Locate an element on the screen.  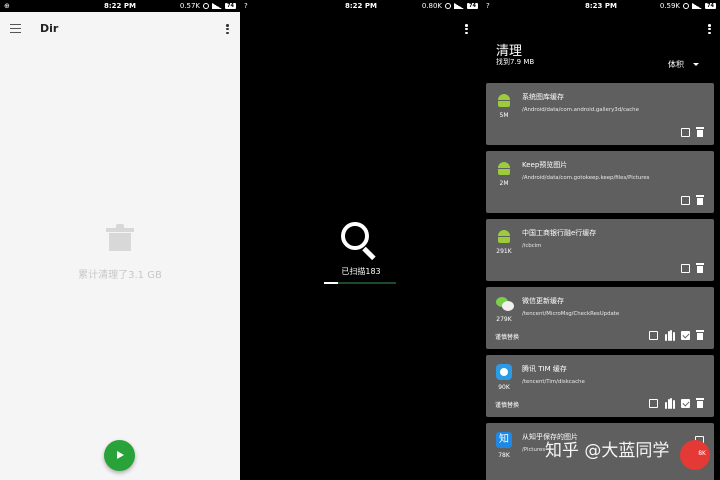
sort-label: 体积 is located at coordinates (676, 64).